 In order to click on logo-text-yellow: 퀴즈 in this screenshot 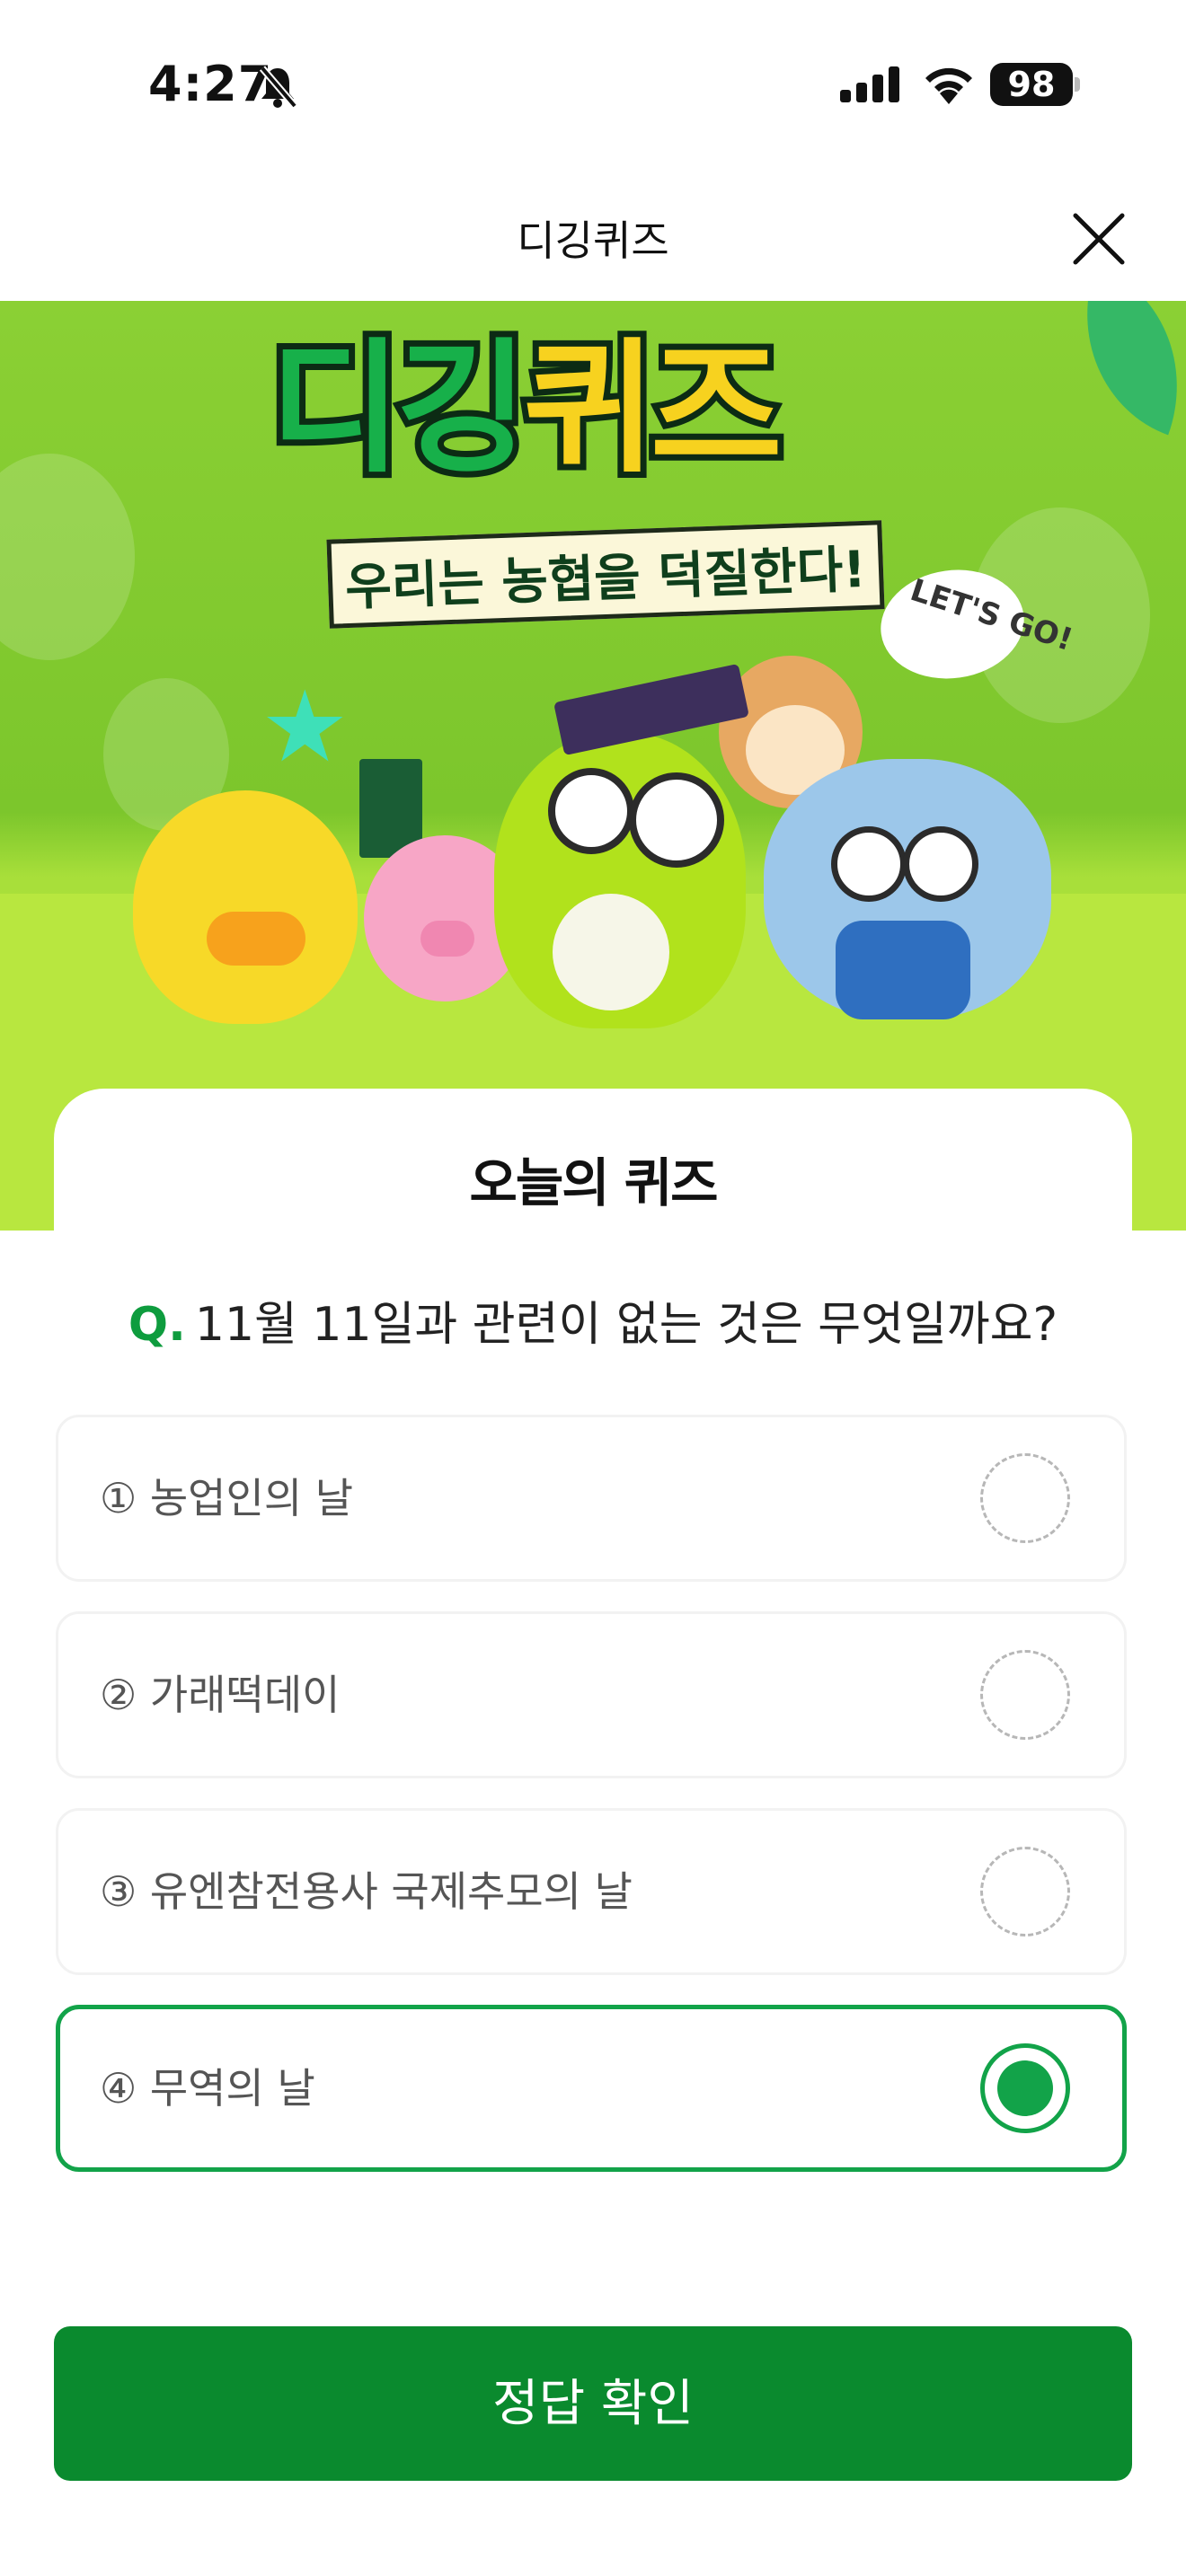, I will do `click(652, 408)`.